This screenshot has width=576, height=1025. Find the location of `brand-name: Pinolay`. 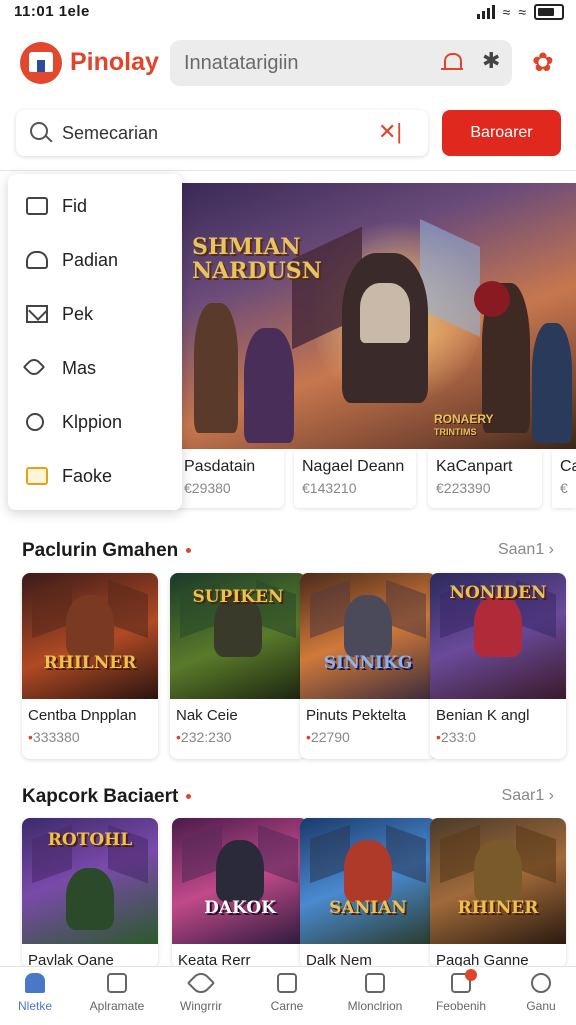

brand-name: Pinolay is located at coordinates (114, 62).